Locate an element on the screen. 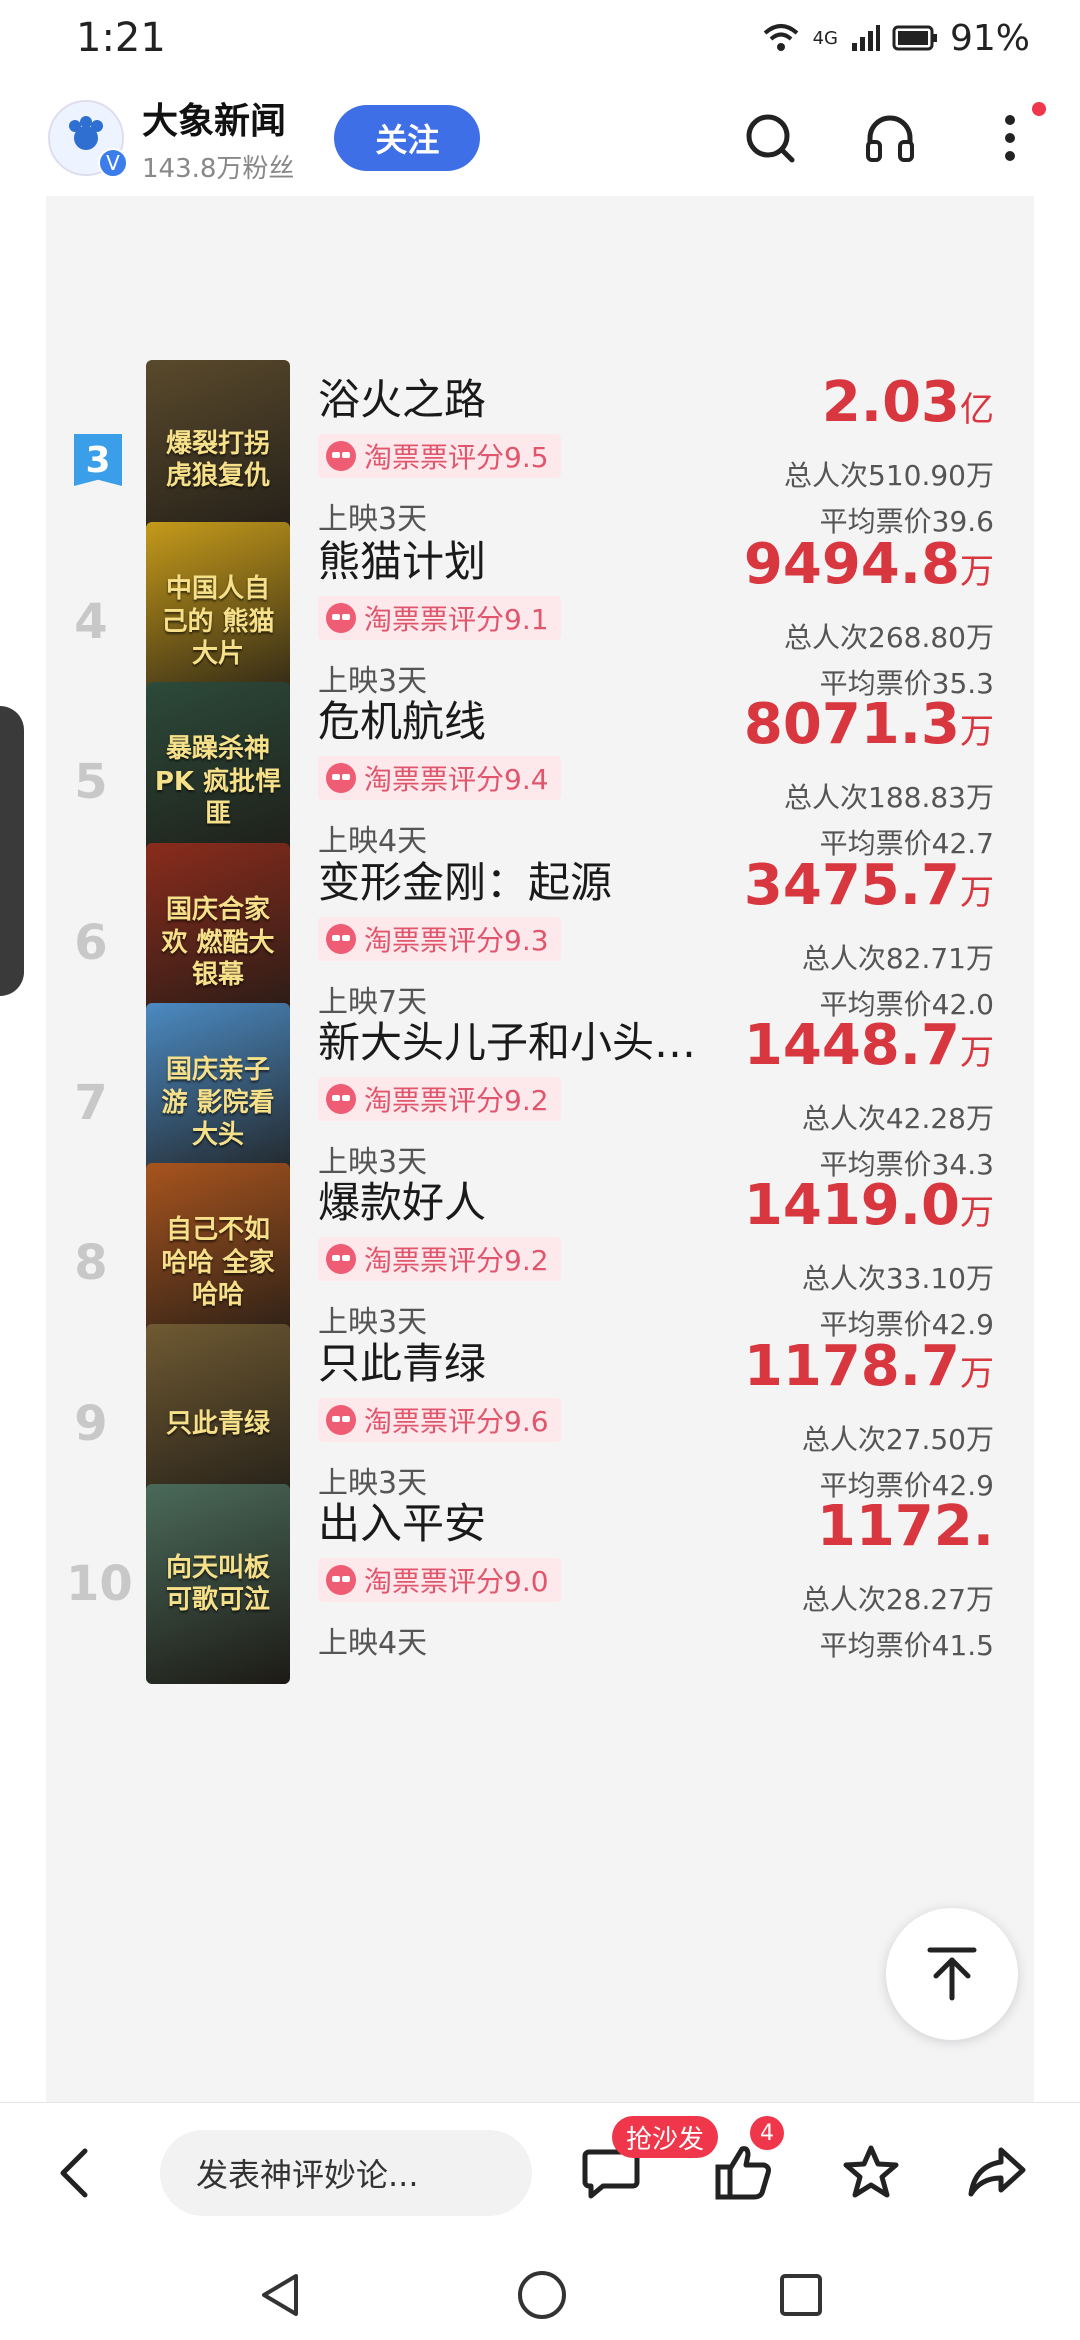 This screenshot has height=2340, width=1080. box-office-unit: 亿 is located at coordinates (977, 410).